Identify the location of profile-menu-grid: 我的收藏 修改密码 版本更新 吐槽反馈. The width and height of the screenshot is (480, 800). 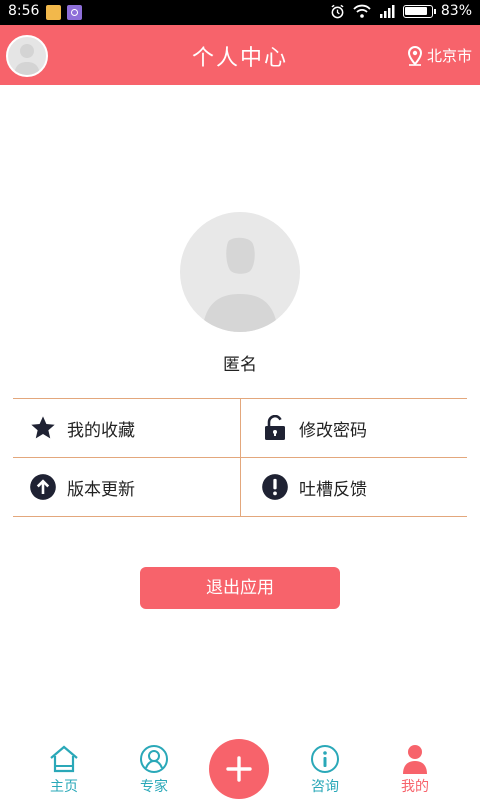
(240, 457).